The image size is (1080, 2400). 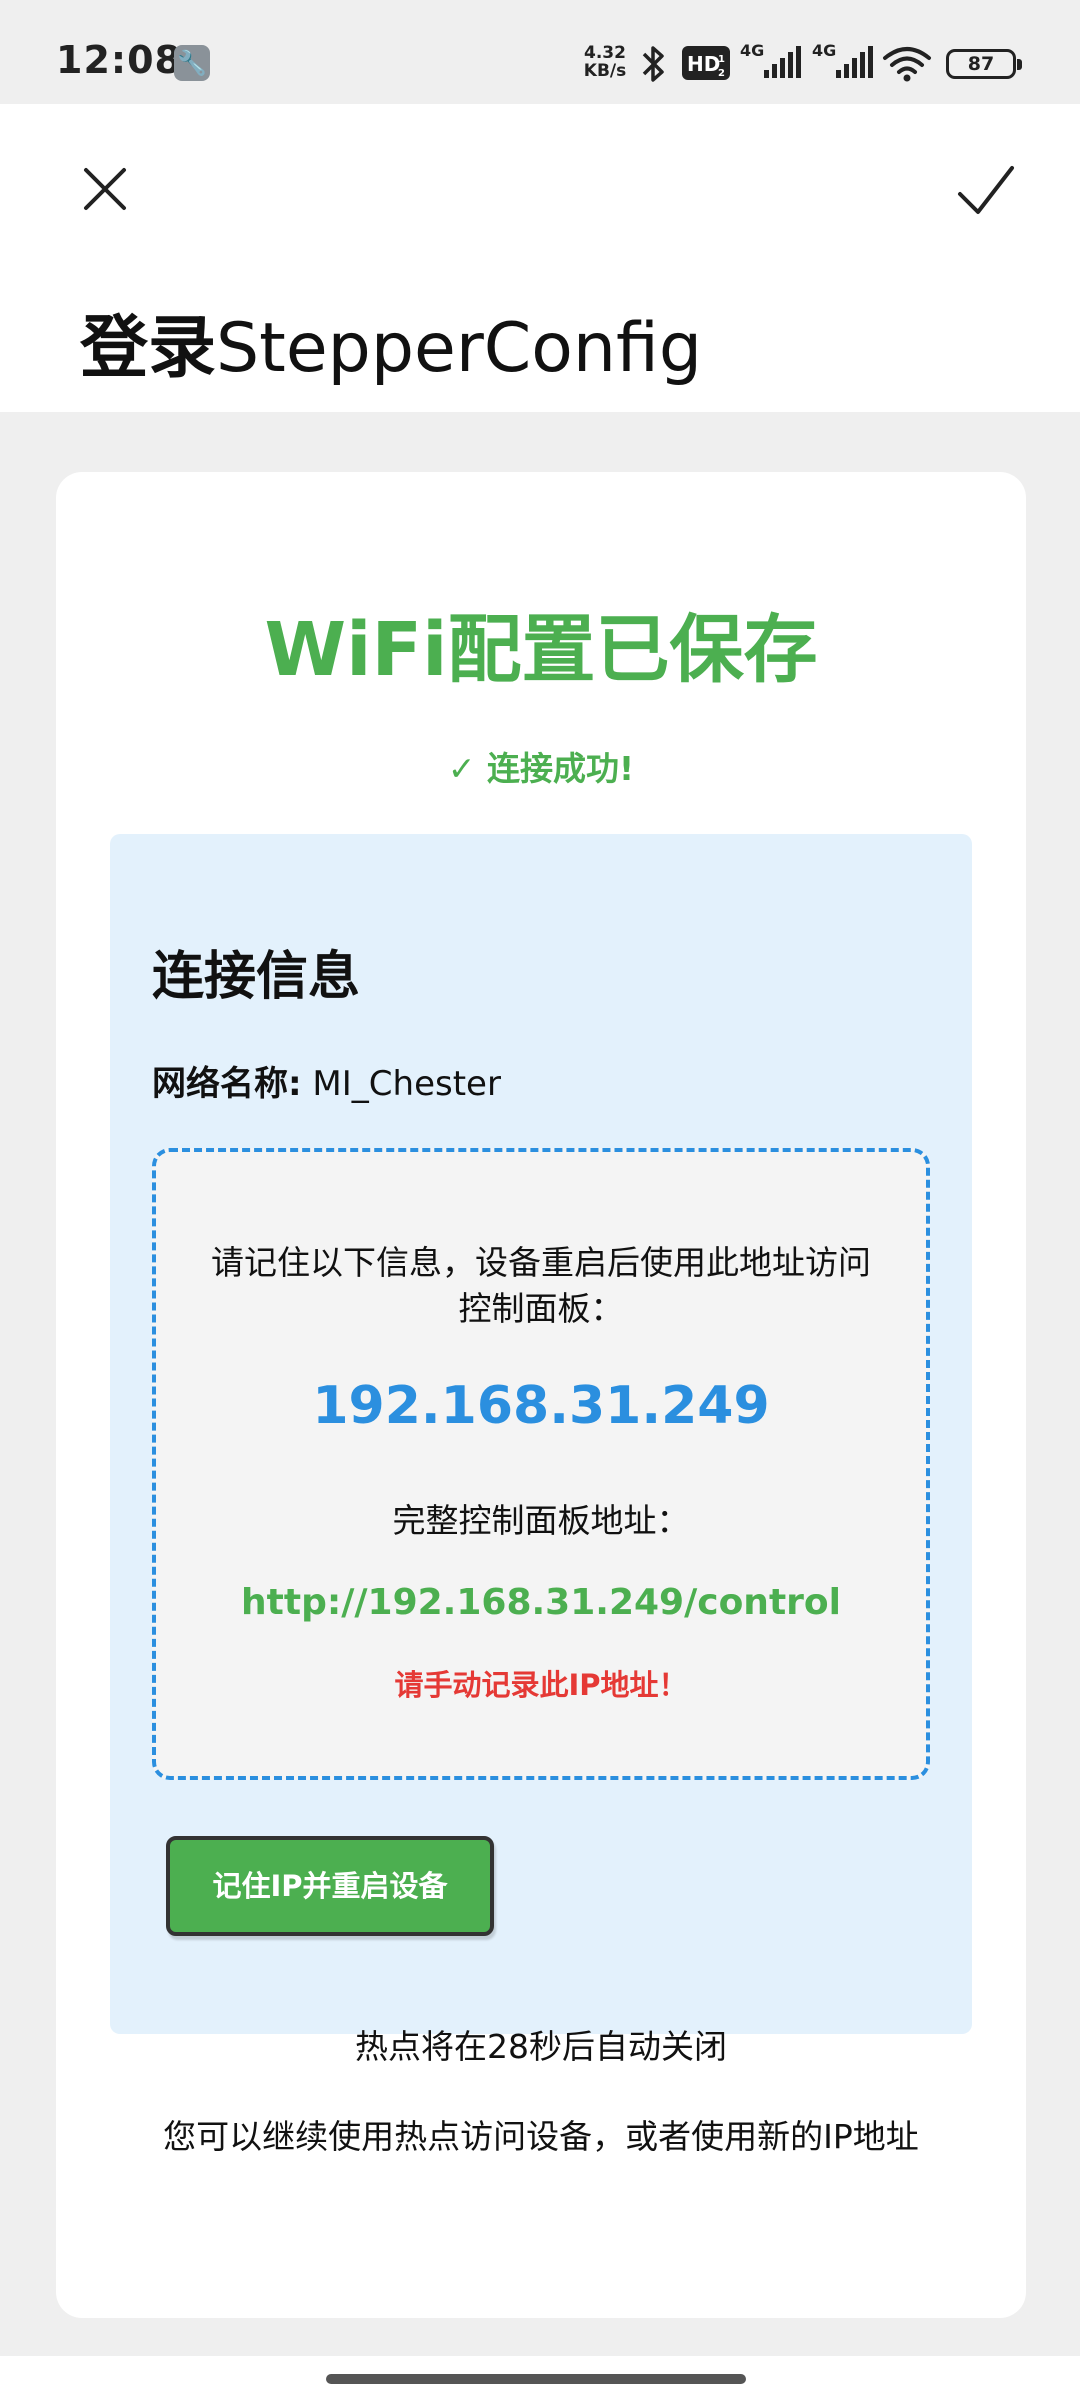 What do you see at coordinates (984, 64) in the screenshot?
I see `battery-icon: 87` at bounding box center [984, 64].